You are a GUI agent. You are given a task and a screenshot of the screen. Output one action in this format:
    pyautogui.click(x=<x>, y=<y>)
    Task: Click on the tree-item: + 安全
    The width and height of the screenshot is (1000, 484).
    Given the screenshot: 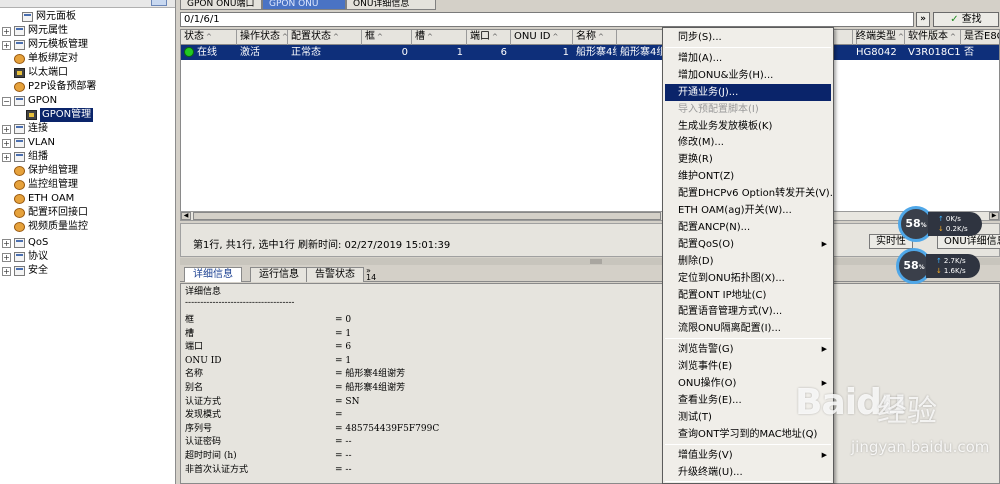 What is the action you would take?
    pyautogui.click(x=87, y=271)
    